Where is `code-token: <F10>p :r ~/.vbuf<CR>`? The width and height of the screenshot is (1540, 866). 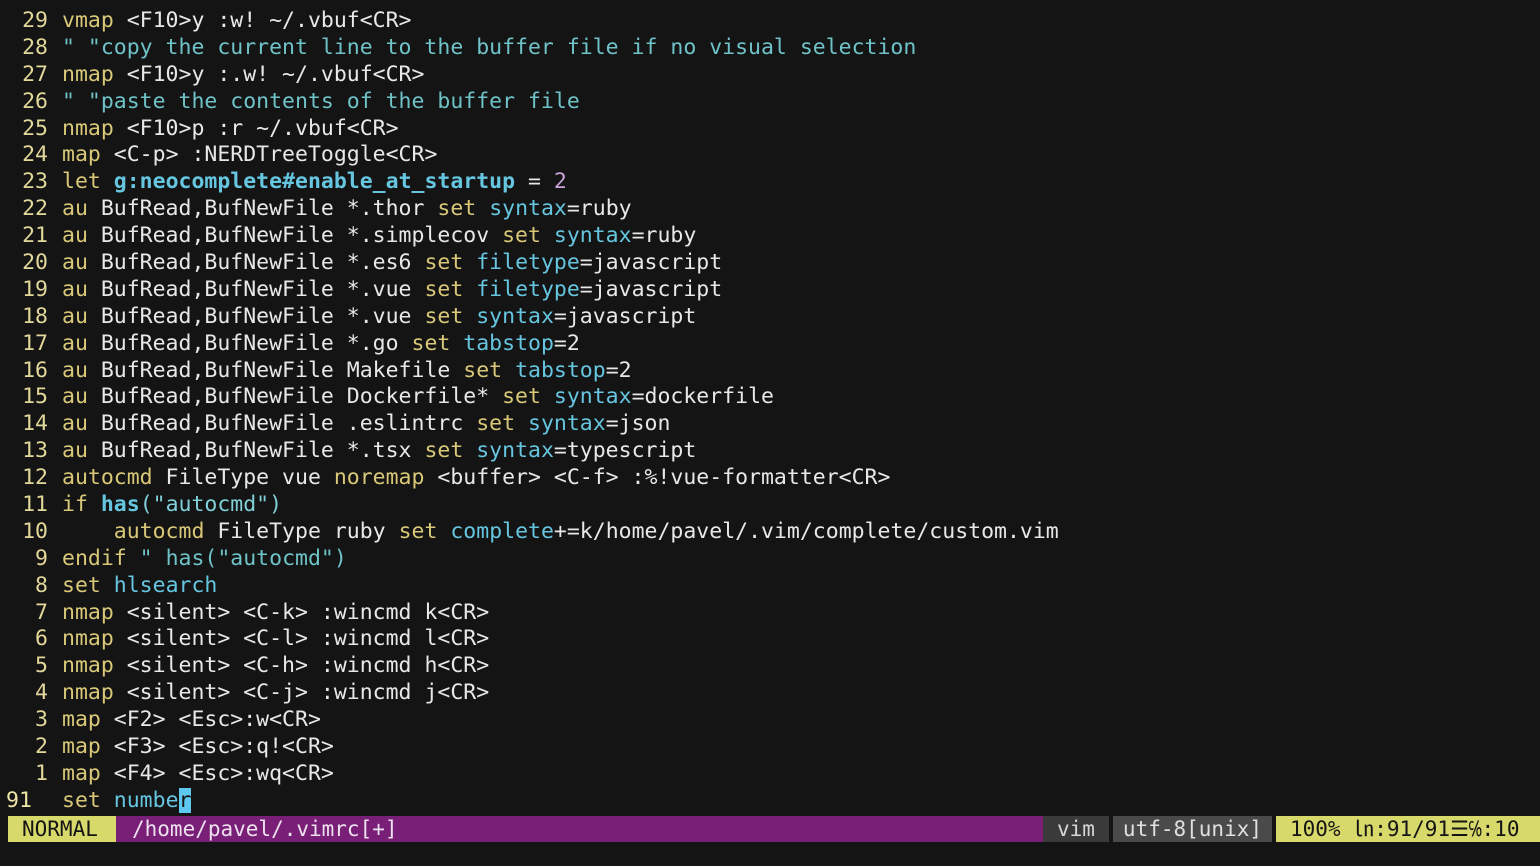 code-token: <F10>p :r ~/.vbuf<CR> is located at coordinates (256, 128).